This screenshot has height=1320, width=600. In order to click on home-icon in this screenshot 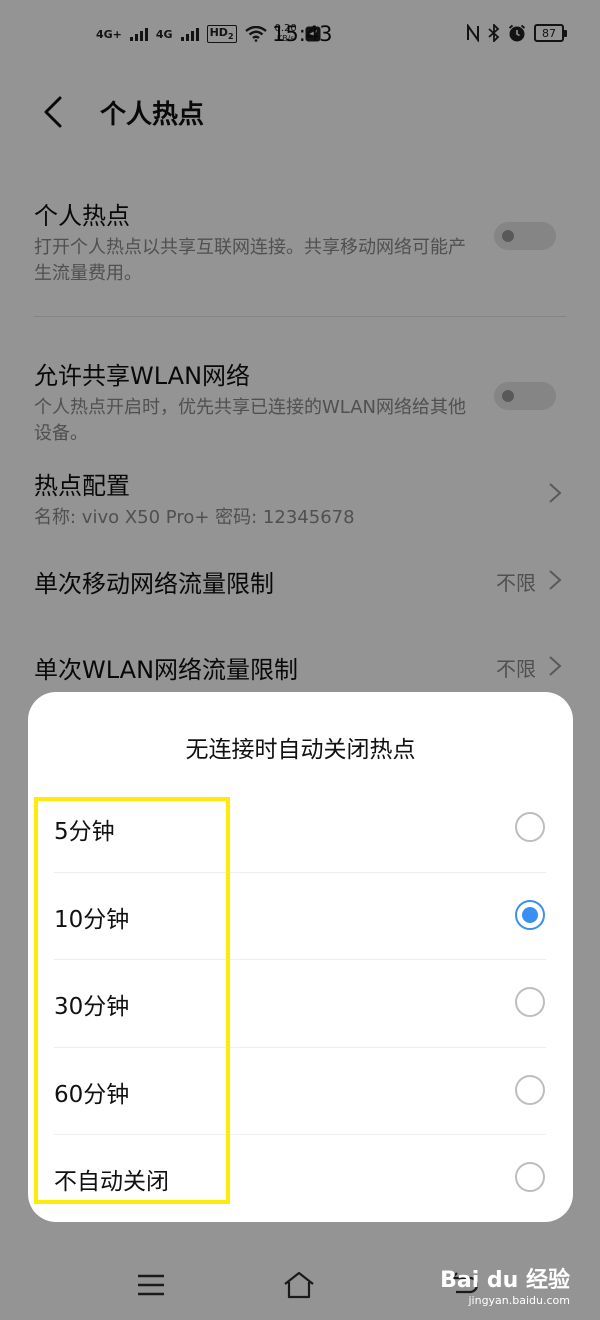, I will do `click(299, 1285)`.